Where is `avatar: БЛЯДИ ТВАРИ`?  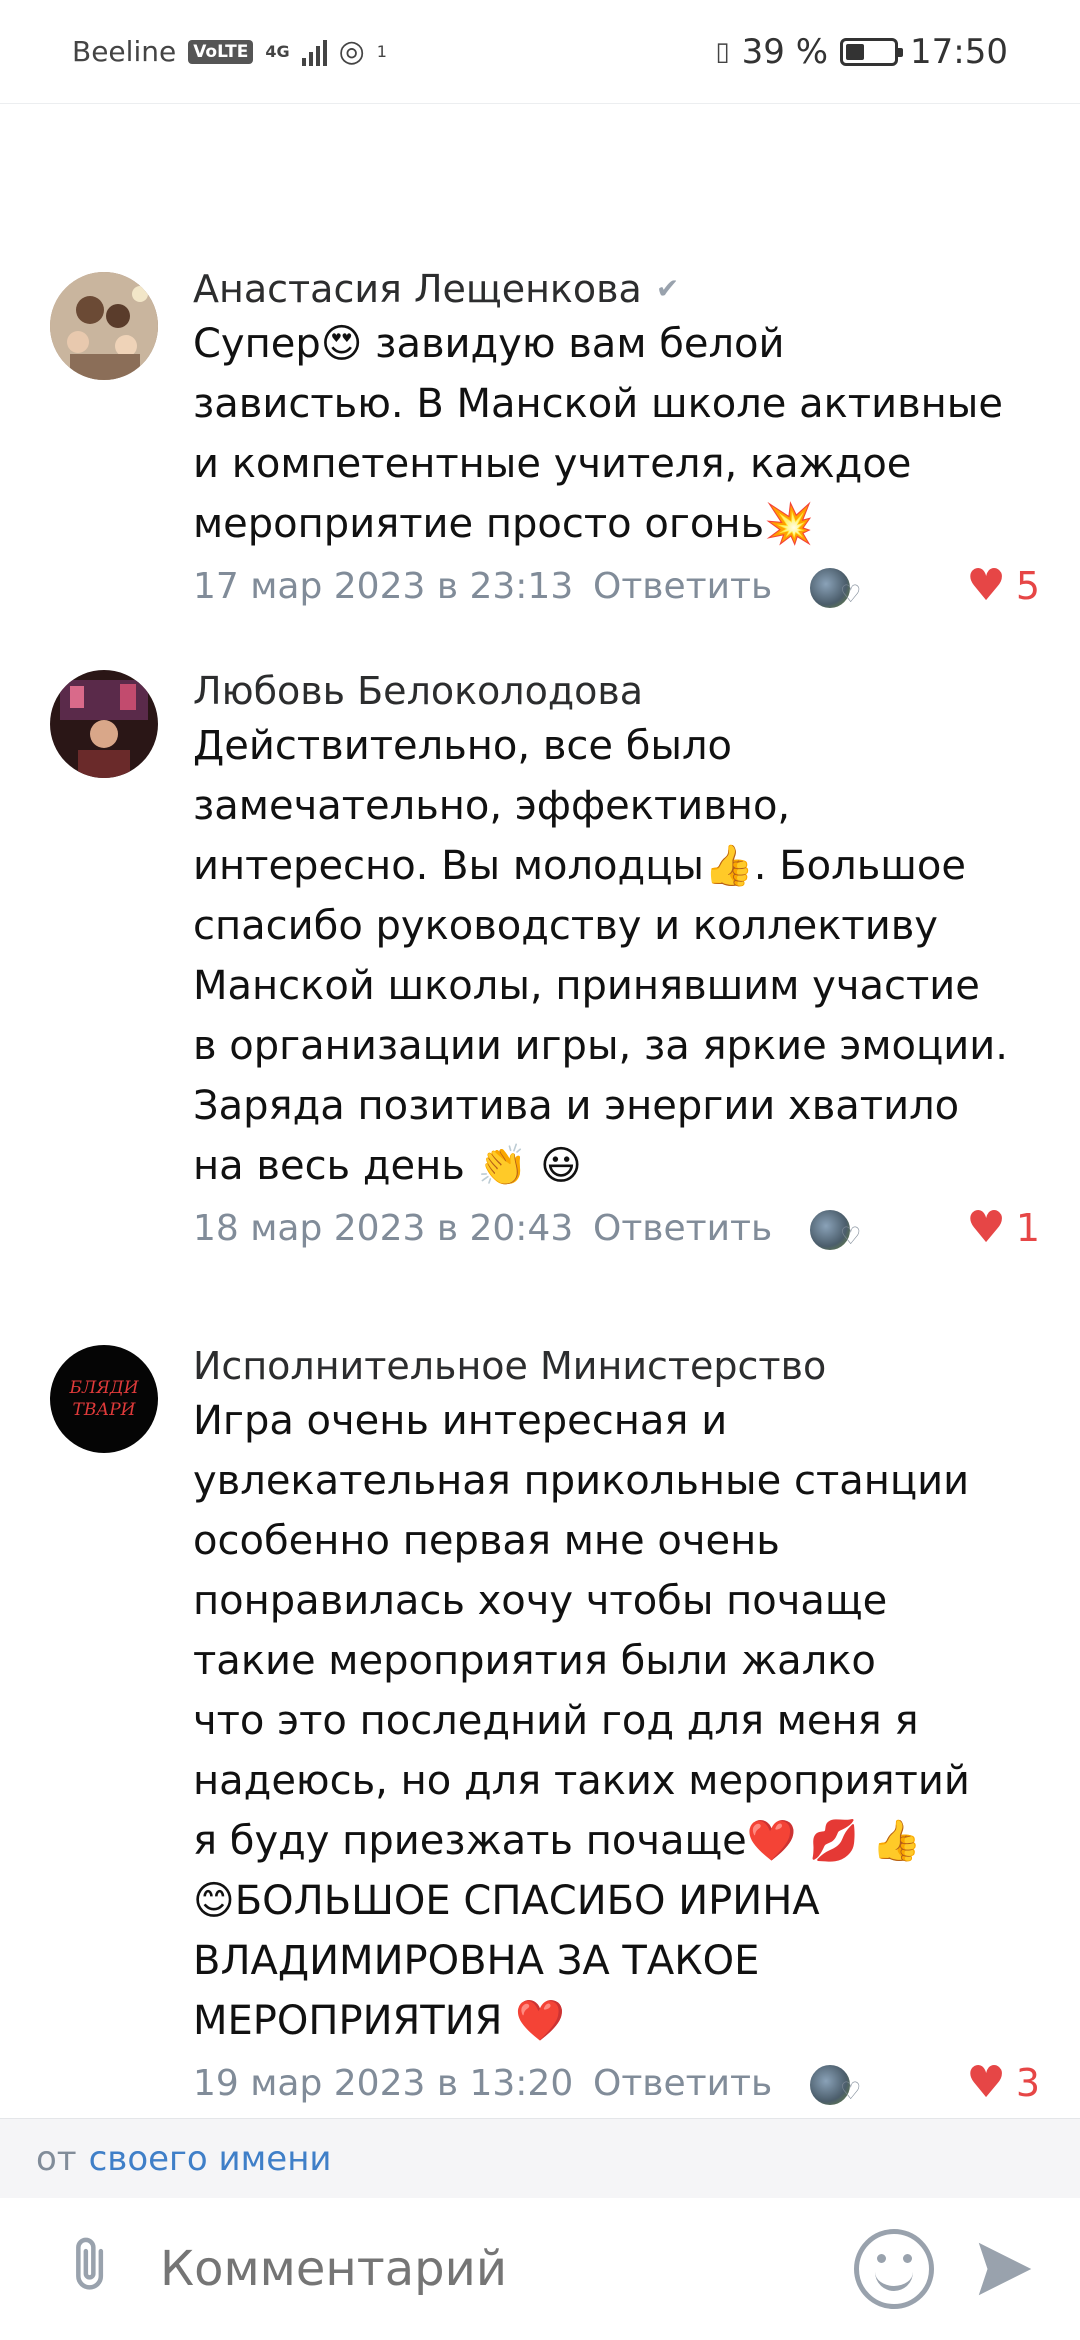
avatar: БЛЯДИ ТВАРИ is located at coordinates (104, 1399).